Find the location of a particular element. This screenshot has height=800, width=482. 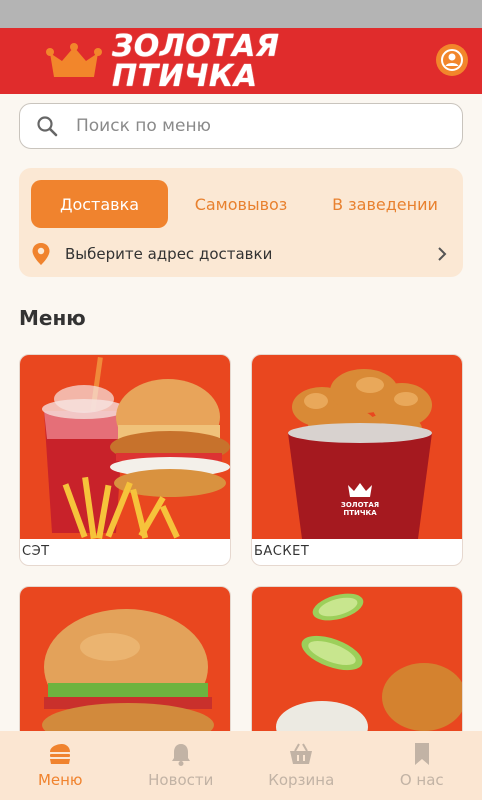

menu-card-label: СЭТ is located at coordinates (36, 551).